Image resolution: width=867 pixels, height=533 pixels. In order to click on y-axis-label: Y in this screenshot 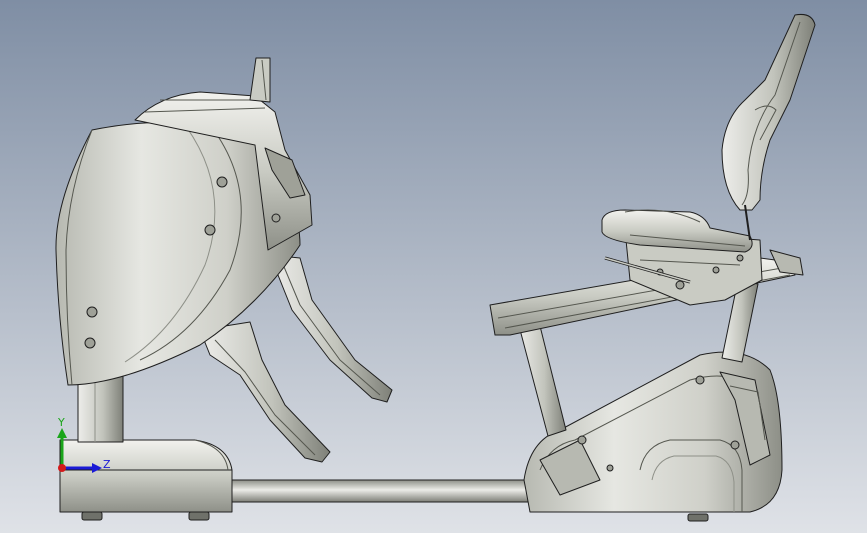, I will do `click(61, 422)`.